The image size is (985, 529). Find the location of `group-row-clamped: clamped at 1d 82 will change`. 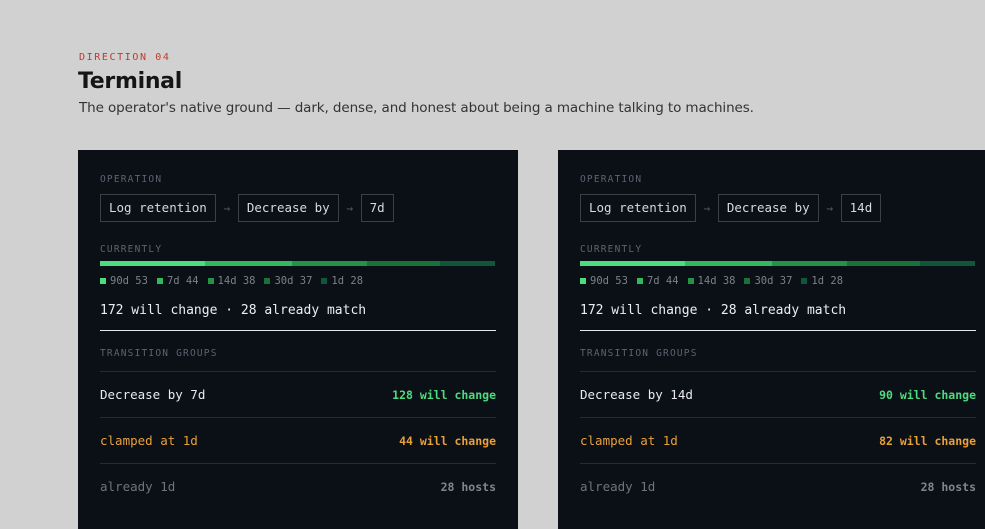

group-row-clamped: clamped at 1d 82 will change is located at coordinates (778, 440).